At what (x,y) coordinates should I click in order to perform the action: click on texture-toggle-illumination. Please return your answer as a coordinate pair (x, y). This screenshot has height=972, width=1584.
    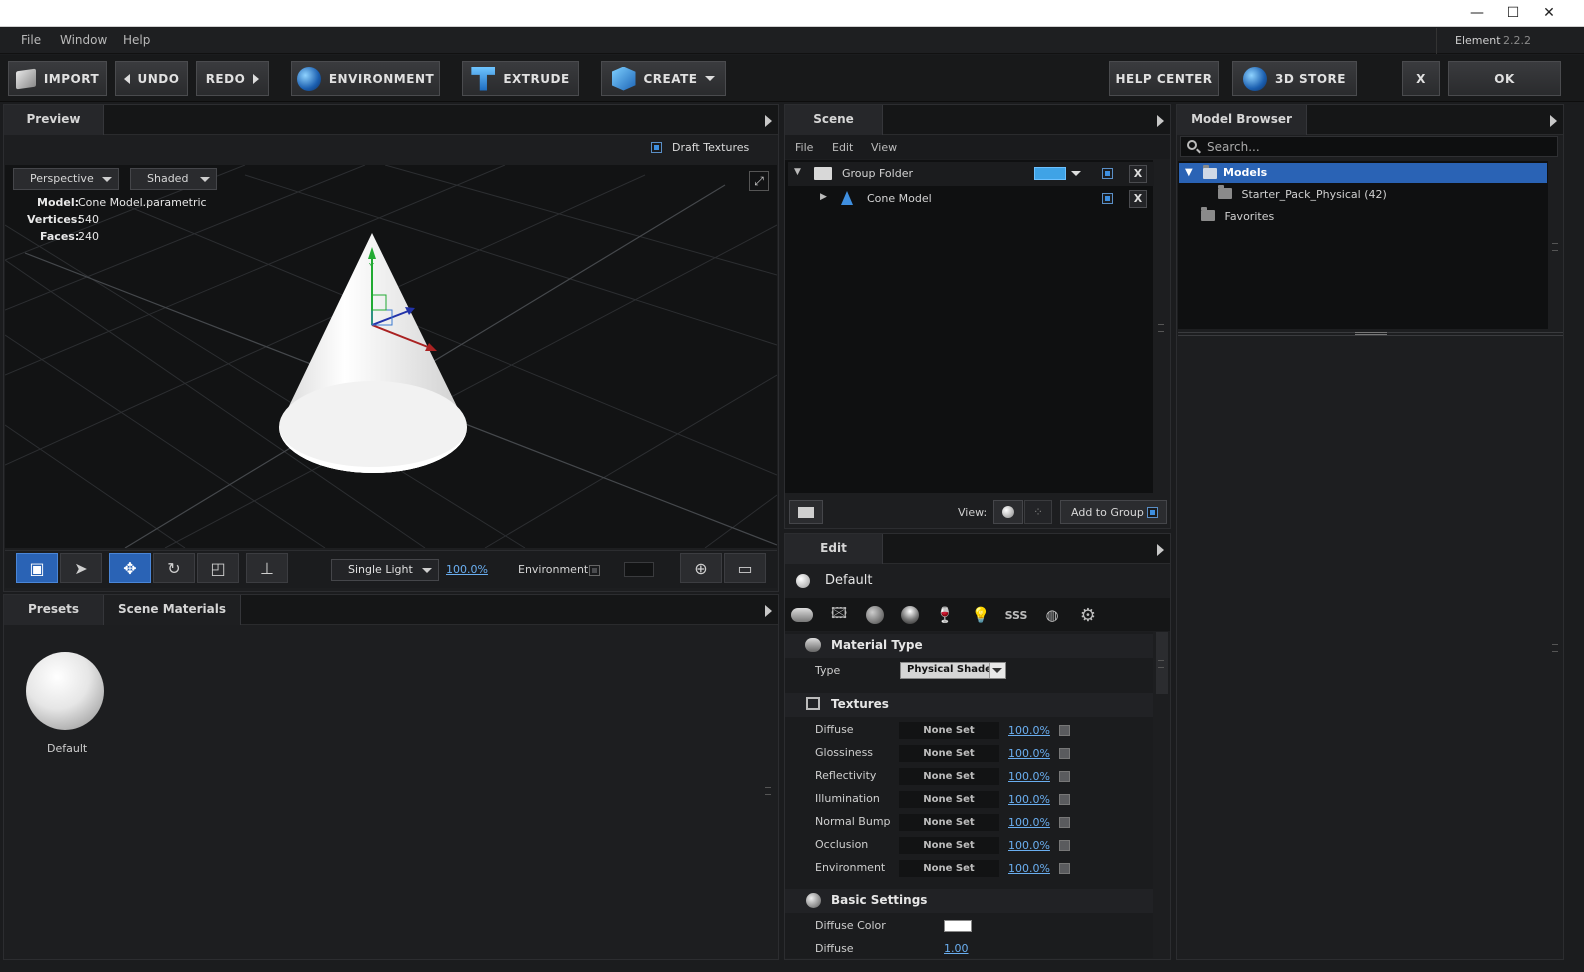
    Looking at the image, I should click on (1064, 799).